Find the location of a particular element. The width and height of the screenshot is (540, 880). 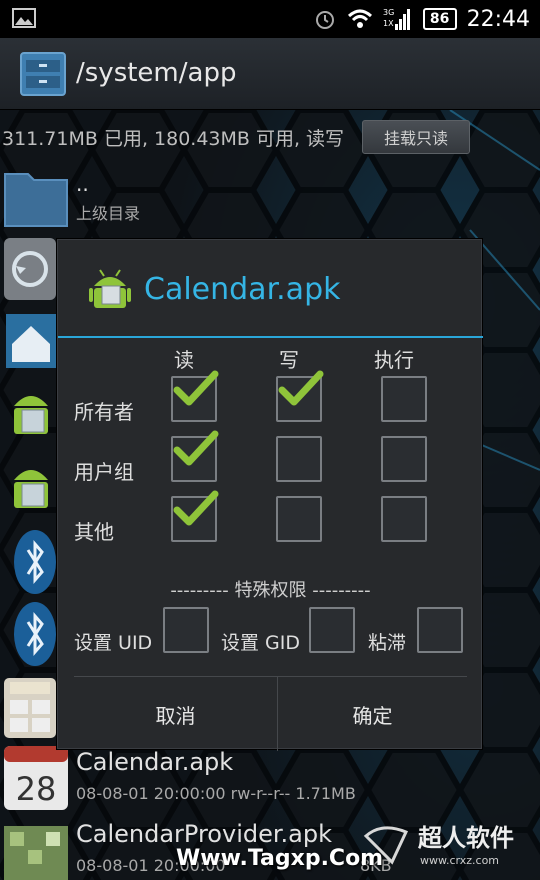

sticky-label: 粘滞 is located at coordinates (387, 643).